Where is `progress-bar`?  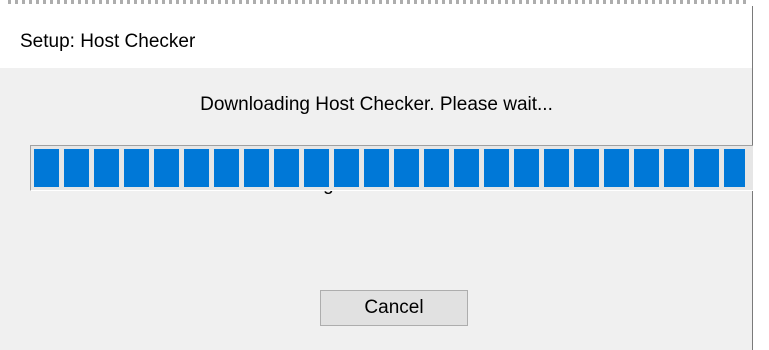
progress-bar is located at coordinates (393, 168).